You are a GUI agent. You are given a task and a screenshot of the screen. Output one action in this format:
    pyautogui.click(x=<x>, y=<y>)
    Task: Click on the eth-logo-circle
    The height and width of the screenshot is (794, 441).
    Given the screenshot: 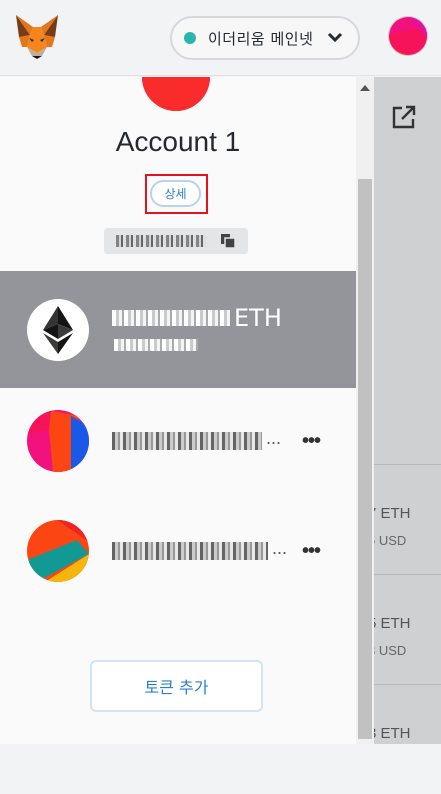 What is the action you would take?
    pyautogui.click(x=58, y=330)
    